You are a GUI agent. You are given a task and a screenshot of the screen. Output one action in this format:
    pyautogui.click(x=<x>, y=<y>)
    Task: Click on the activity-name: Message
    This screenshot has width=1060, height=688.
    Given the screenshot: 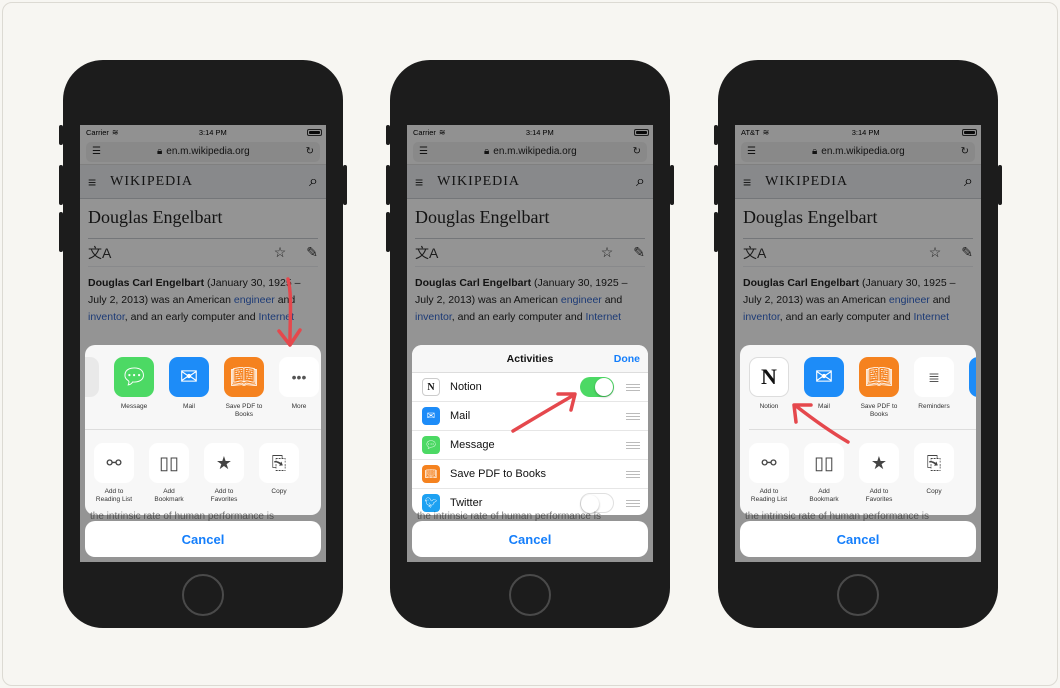 What is the action you would take?
    pyautogui.click(x=472, y=445)
    